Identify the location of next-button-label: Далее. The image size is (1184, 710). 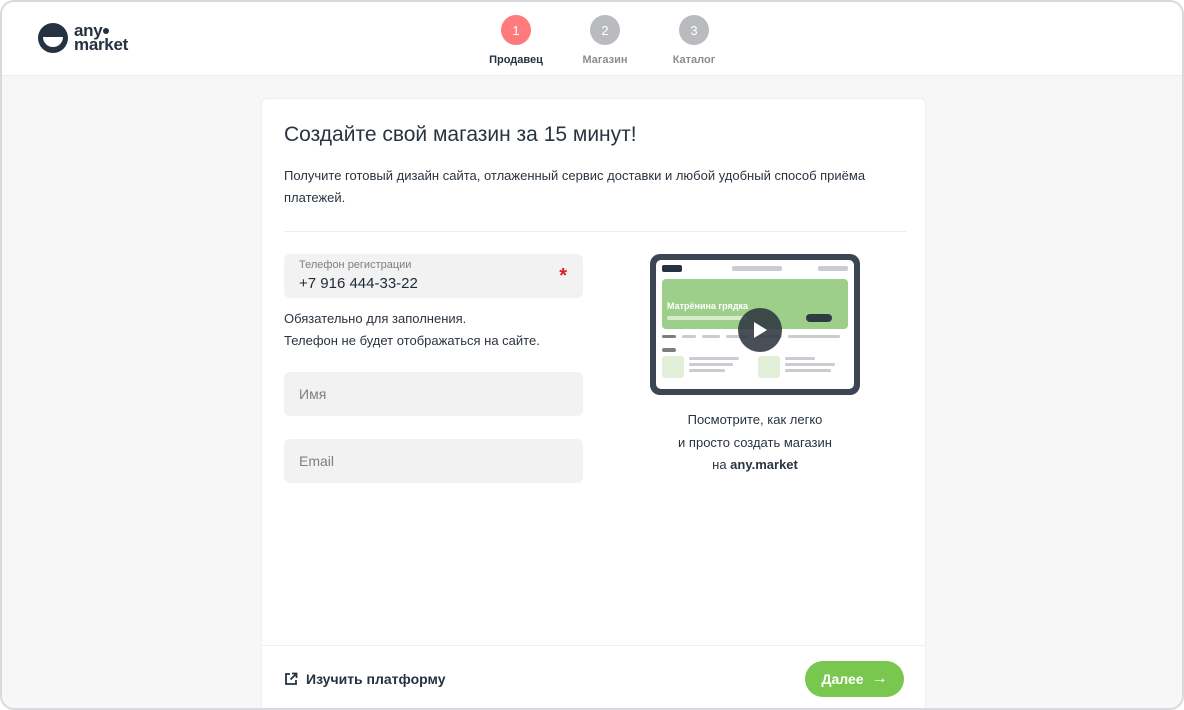
(842, 679).